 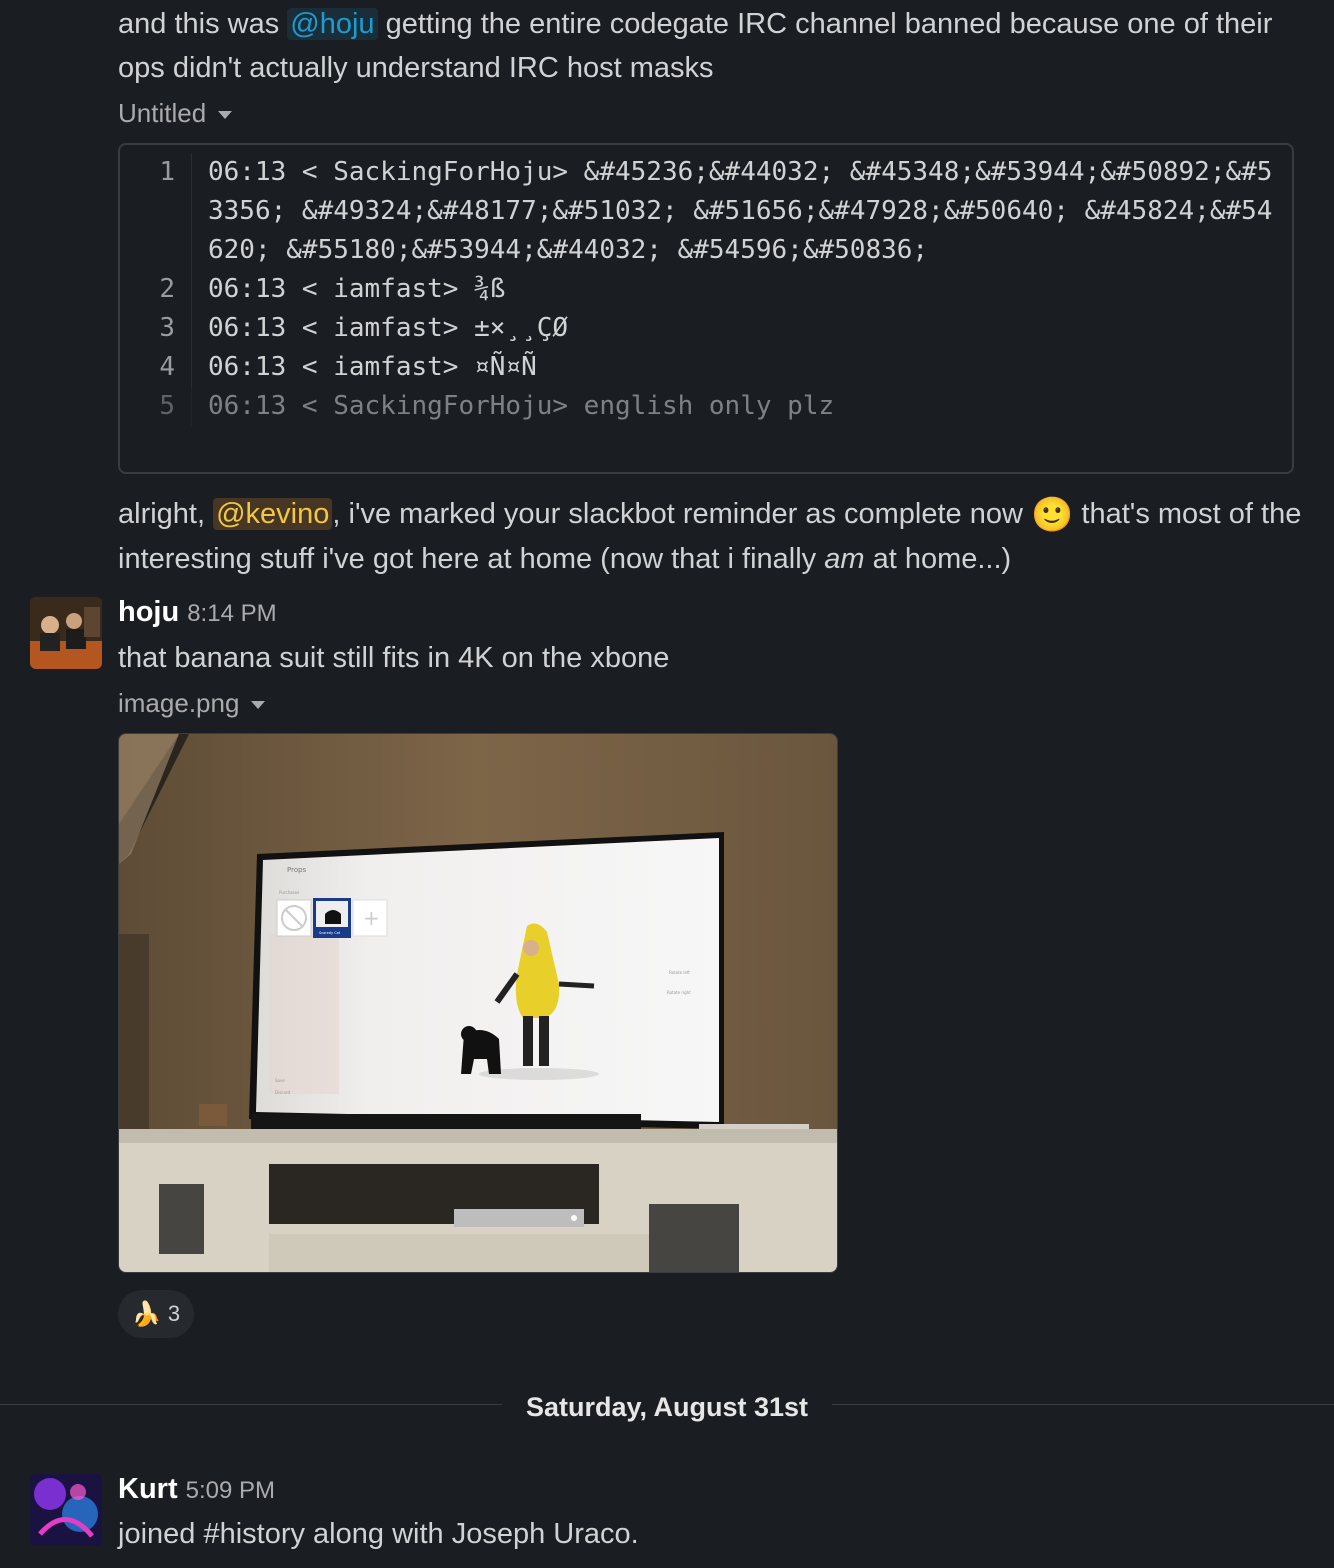 I want to click on line-code: 06:13 < iamfast> ±×¸¸ÇØ, so click(x=388, y=328).